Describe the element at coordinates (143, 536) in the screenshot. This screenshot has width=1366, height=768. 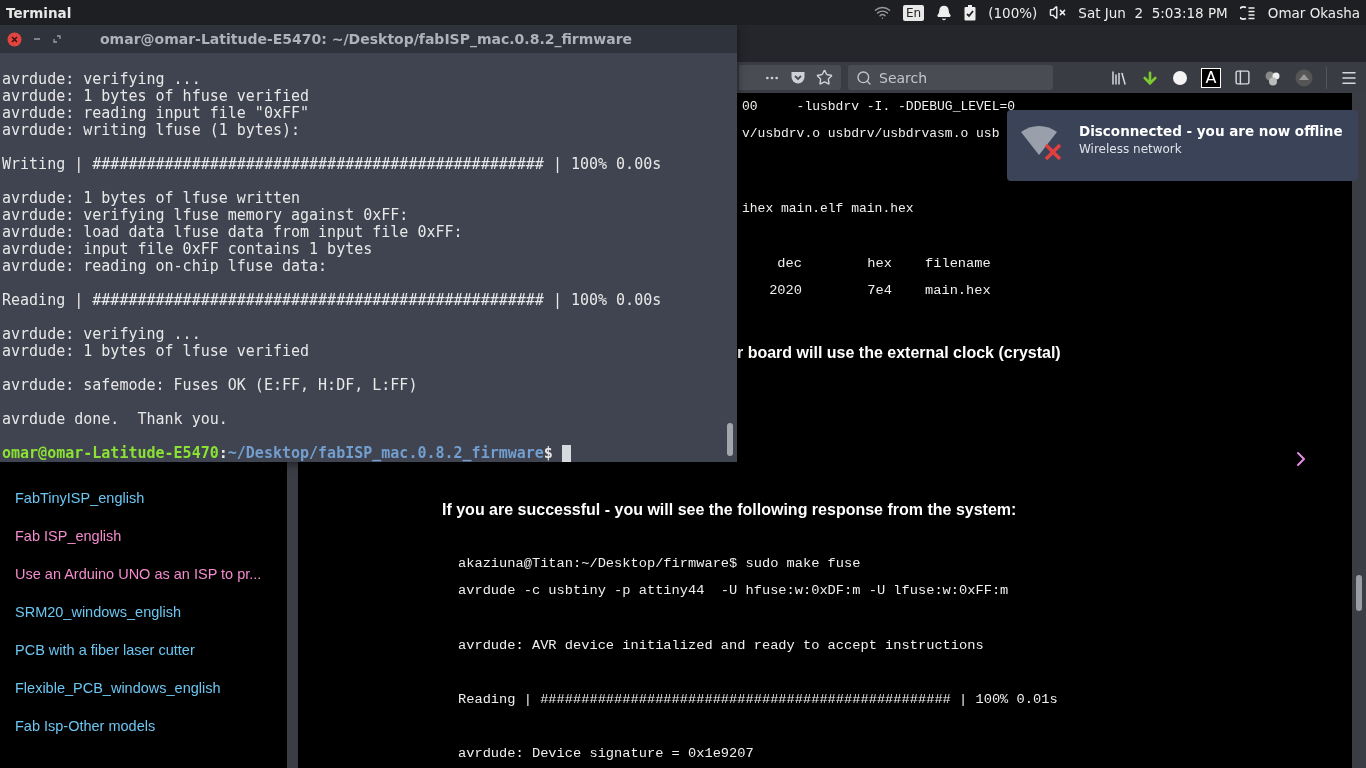
I see `sidebar-link: Fab ISP_english` at that location.